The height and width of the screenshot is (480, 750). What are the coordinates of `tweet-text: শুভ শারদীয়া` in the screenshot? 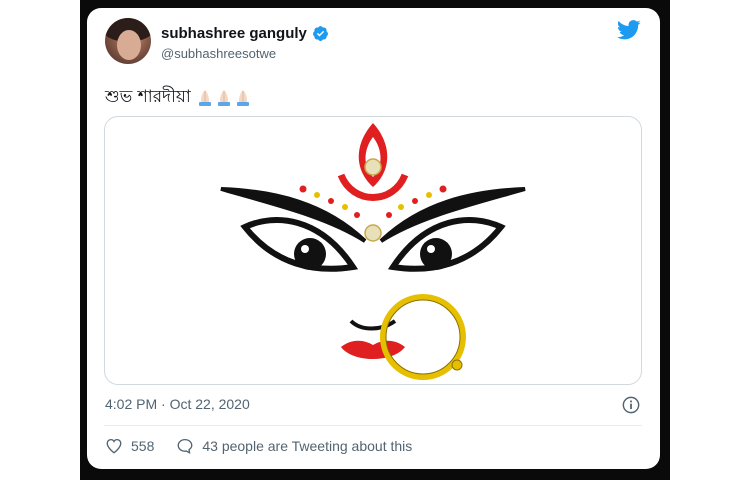 It's located at (178, 98).